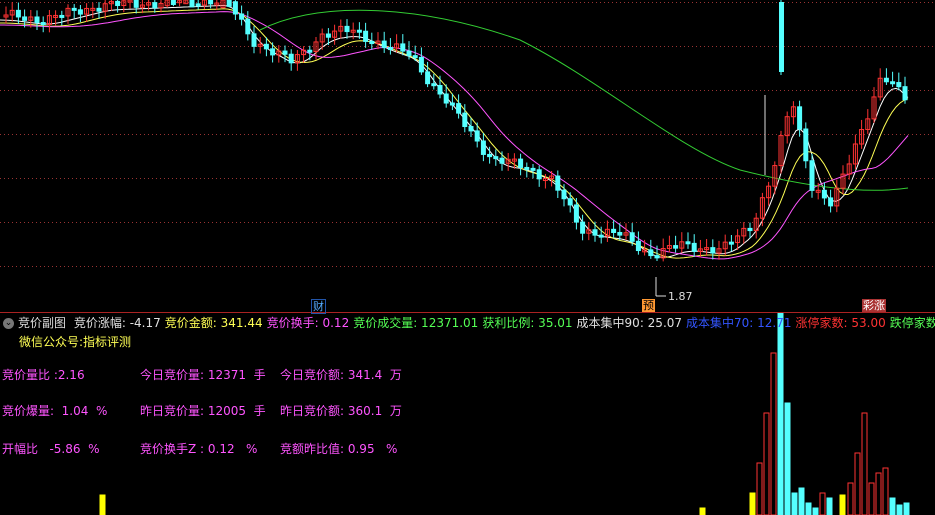 The width and height of the screenshot is (935, 515). I want to click on info-item: 竞价成交量: 12371.01, so click(416, 323).